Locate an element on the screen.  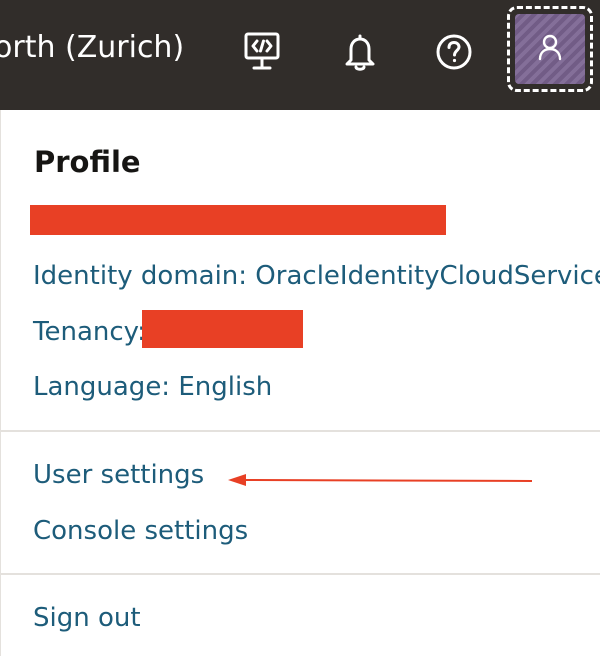
annotation-arrow is located at coordinates (380, 480).